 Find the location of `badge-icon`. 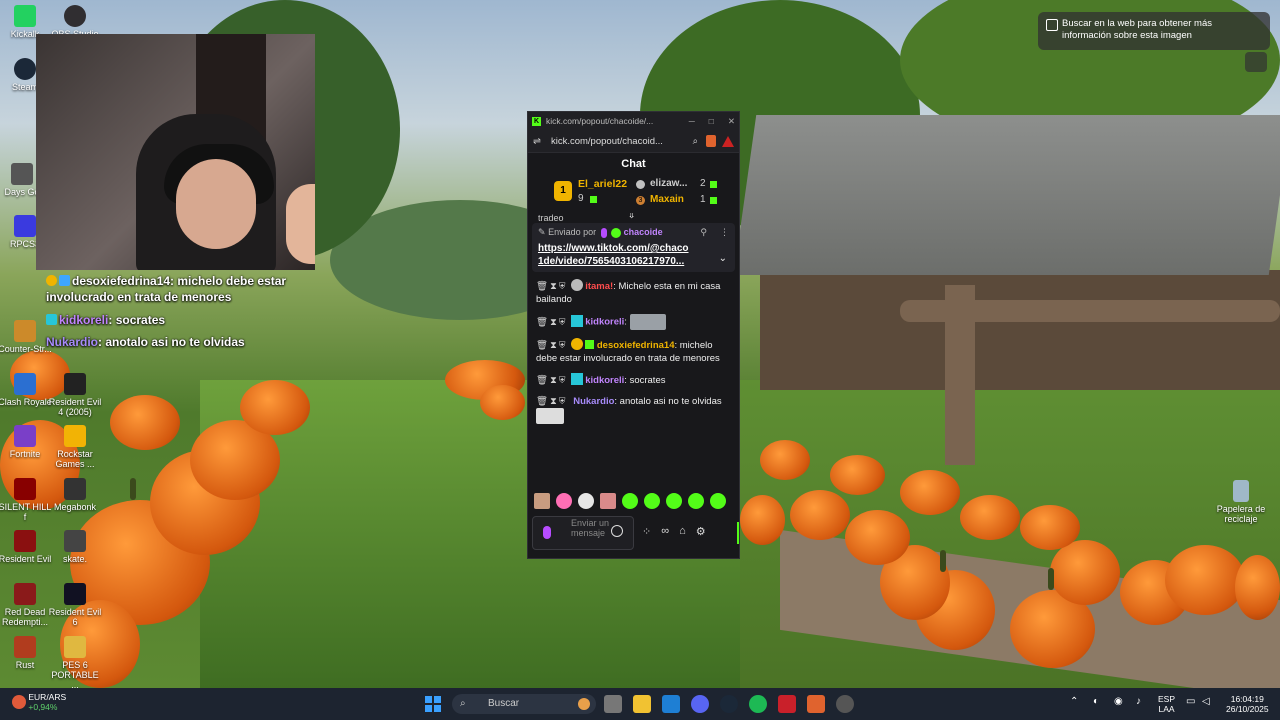

badge-icon is located at coordinates (51, 319).